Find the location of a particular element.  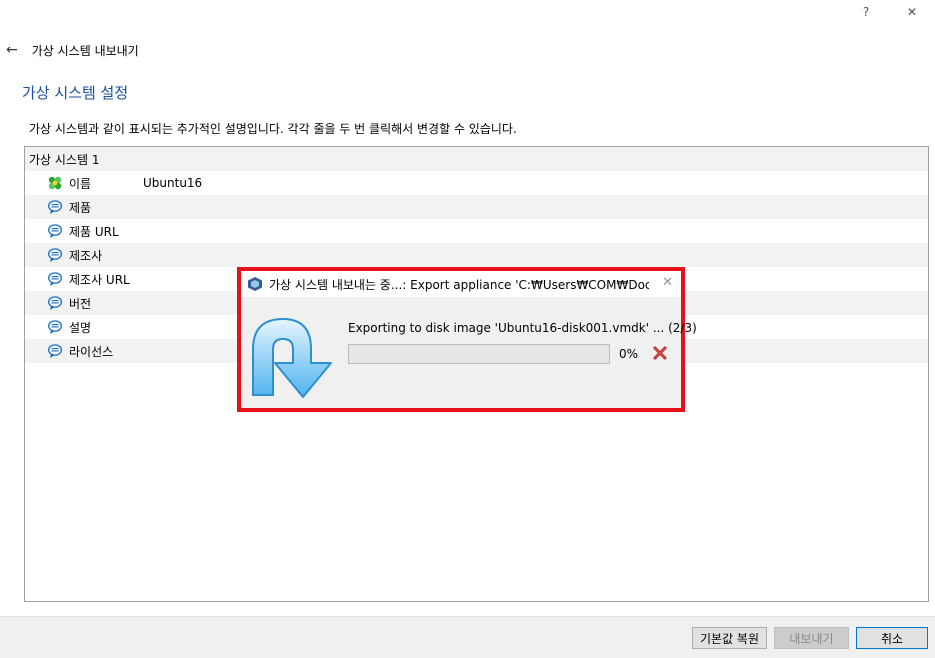

window-controls: ? ✕ is located at coordinates (889, 12).